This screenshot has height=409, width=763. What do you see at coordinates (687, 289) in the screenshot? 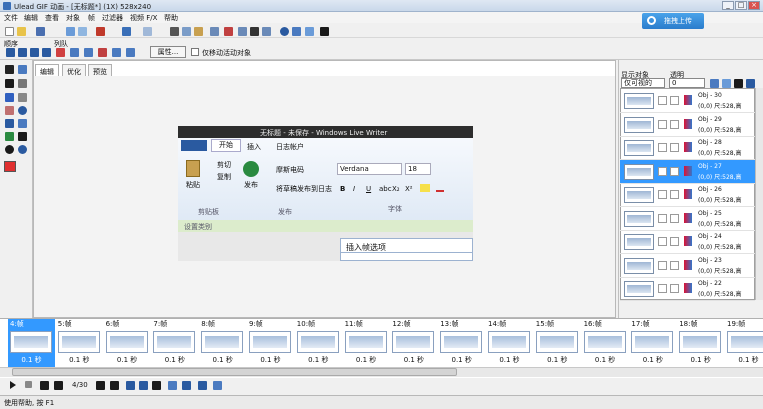
I see `object-row: Obj - 22 (0,0) 尺:528,高` at bounding box center [687, 289].